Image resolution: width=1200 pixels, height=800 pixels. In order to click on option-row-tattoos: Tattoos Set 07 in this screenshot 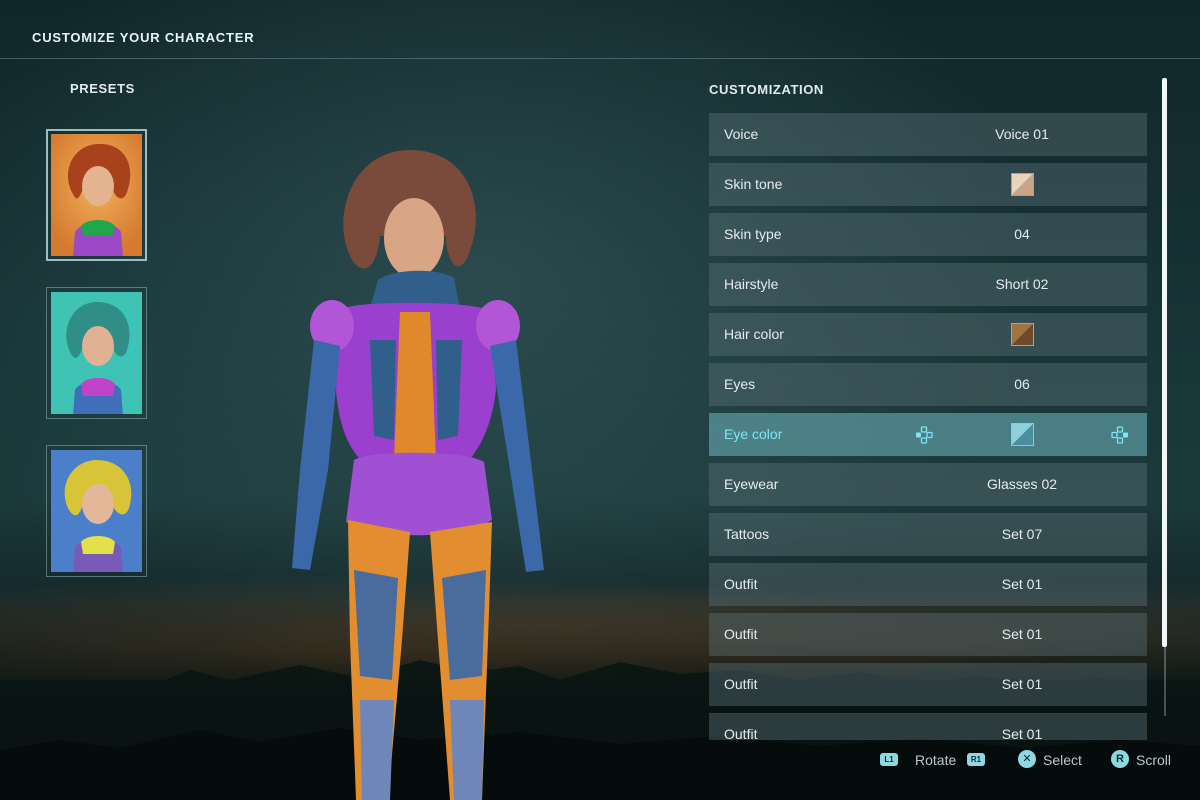, I will do `click(928, 534)`.